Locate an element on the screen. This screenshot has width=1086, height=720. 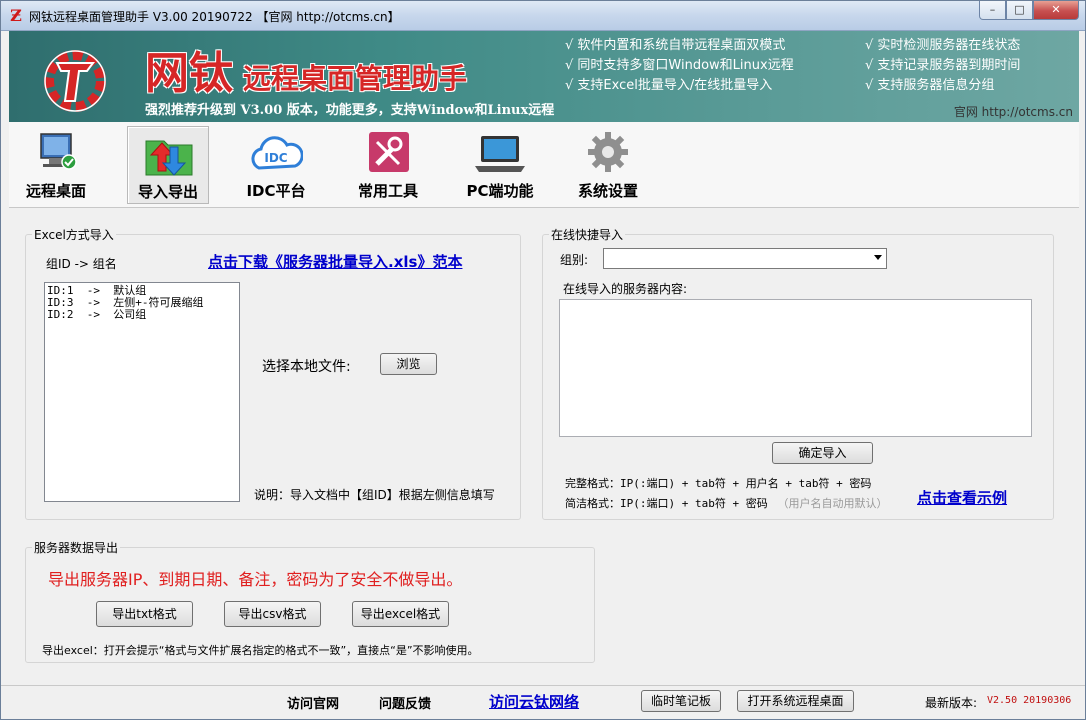
format-simple-hint: （用户名自动用默认） is located at coordinates (832, 503).